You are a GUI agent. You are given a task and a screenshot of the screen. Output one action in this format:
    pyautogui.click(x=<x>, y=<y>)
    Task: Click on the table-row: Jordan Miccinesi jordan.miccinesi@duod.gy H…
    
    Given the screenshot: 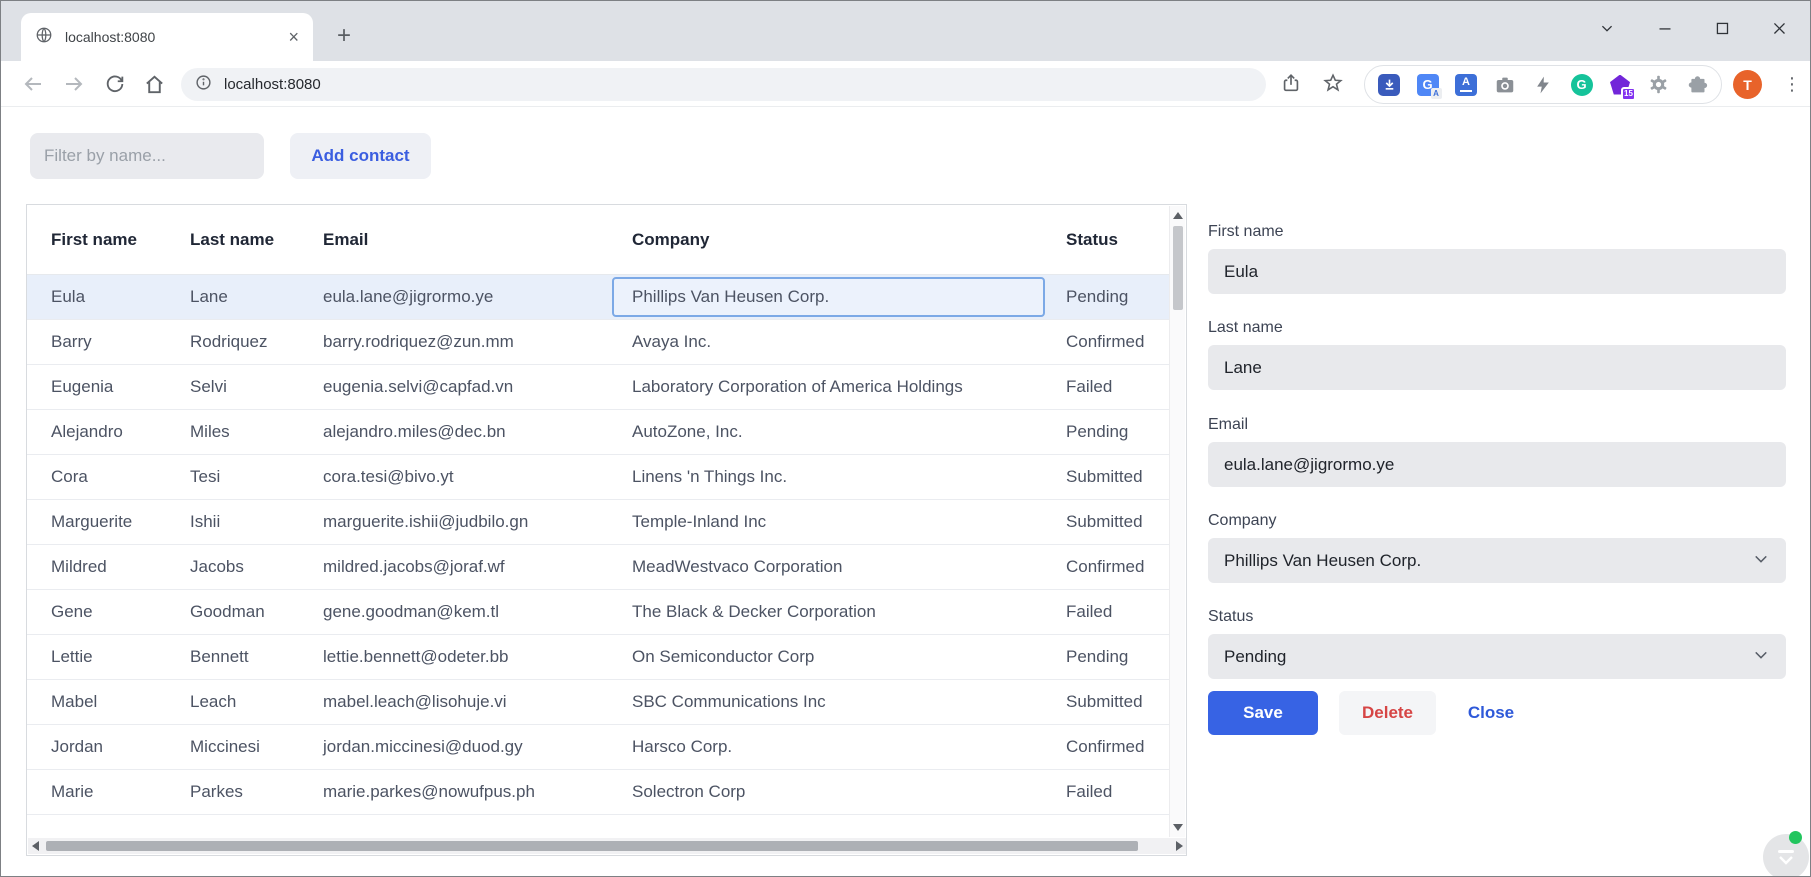 What is the action you would take?
    pyautogui.click(x=598, y=747)
    